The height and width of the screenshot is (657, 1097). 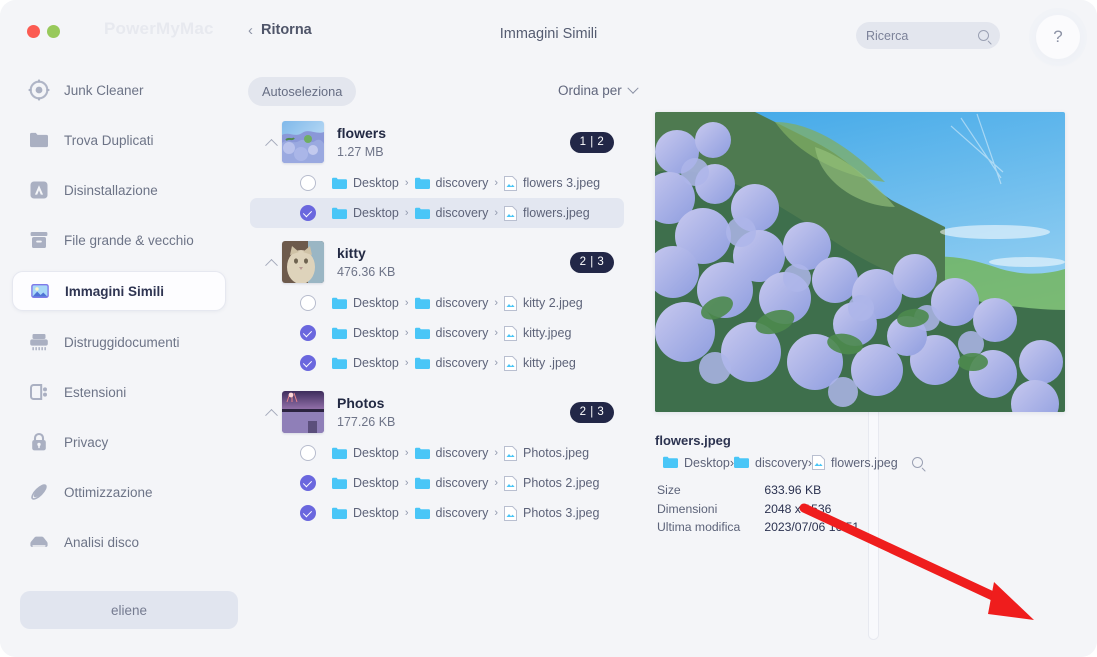 I want to click on autoselect-button: Autoseleziona, so click(x=302, y=91).